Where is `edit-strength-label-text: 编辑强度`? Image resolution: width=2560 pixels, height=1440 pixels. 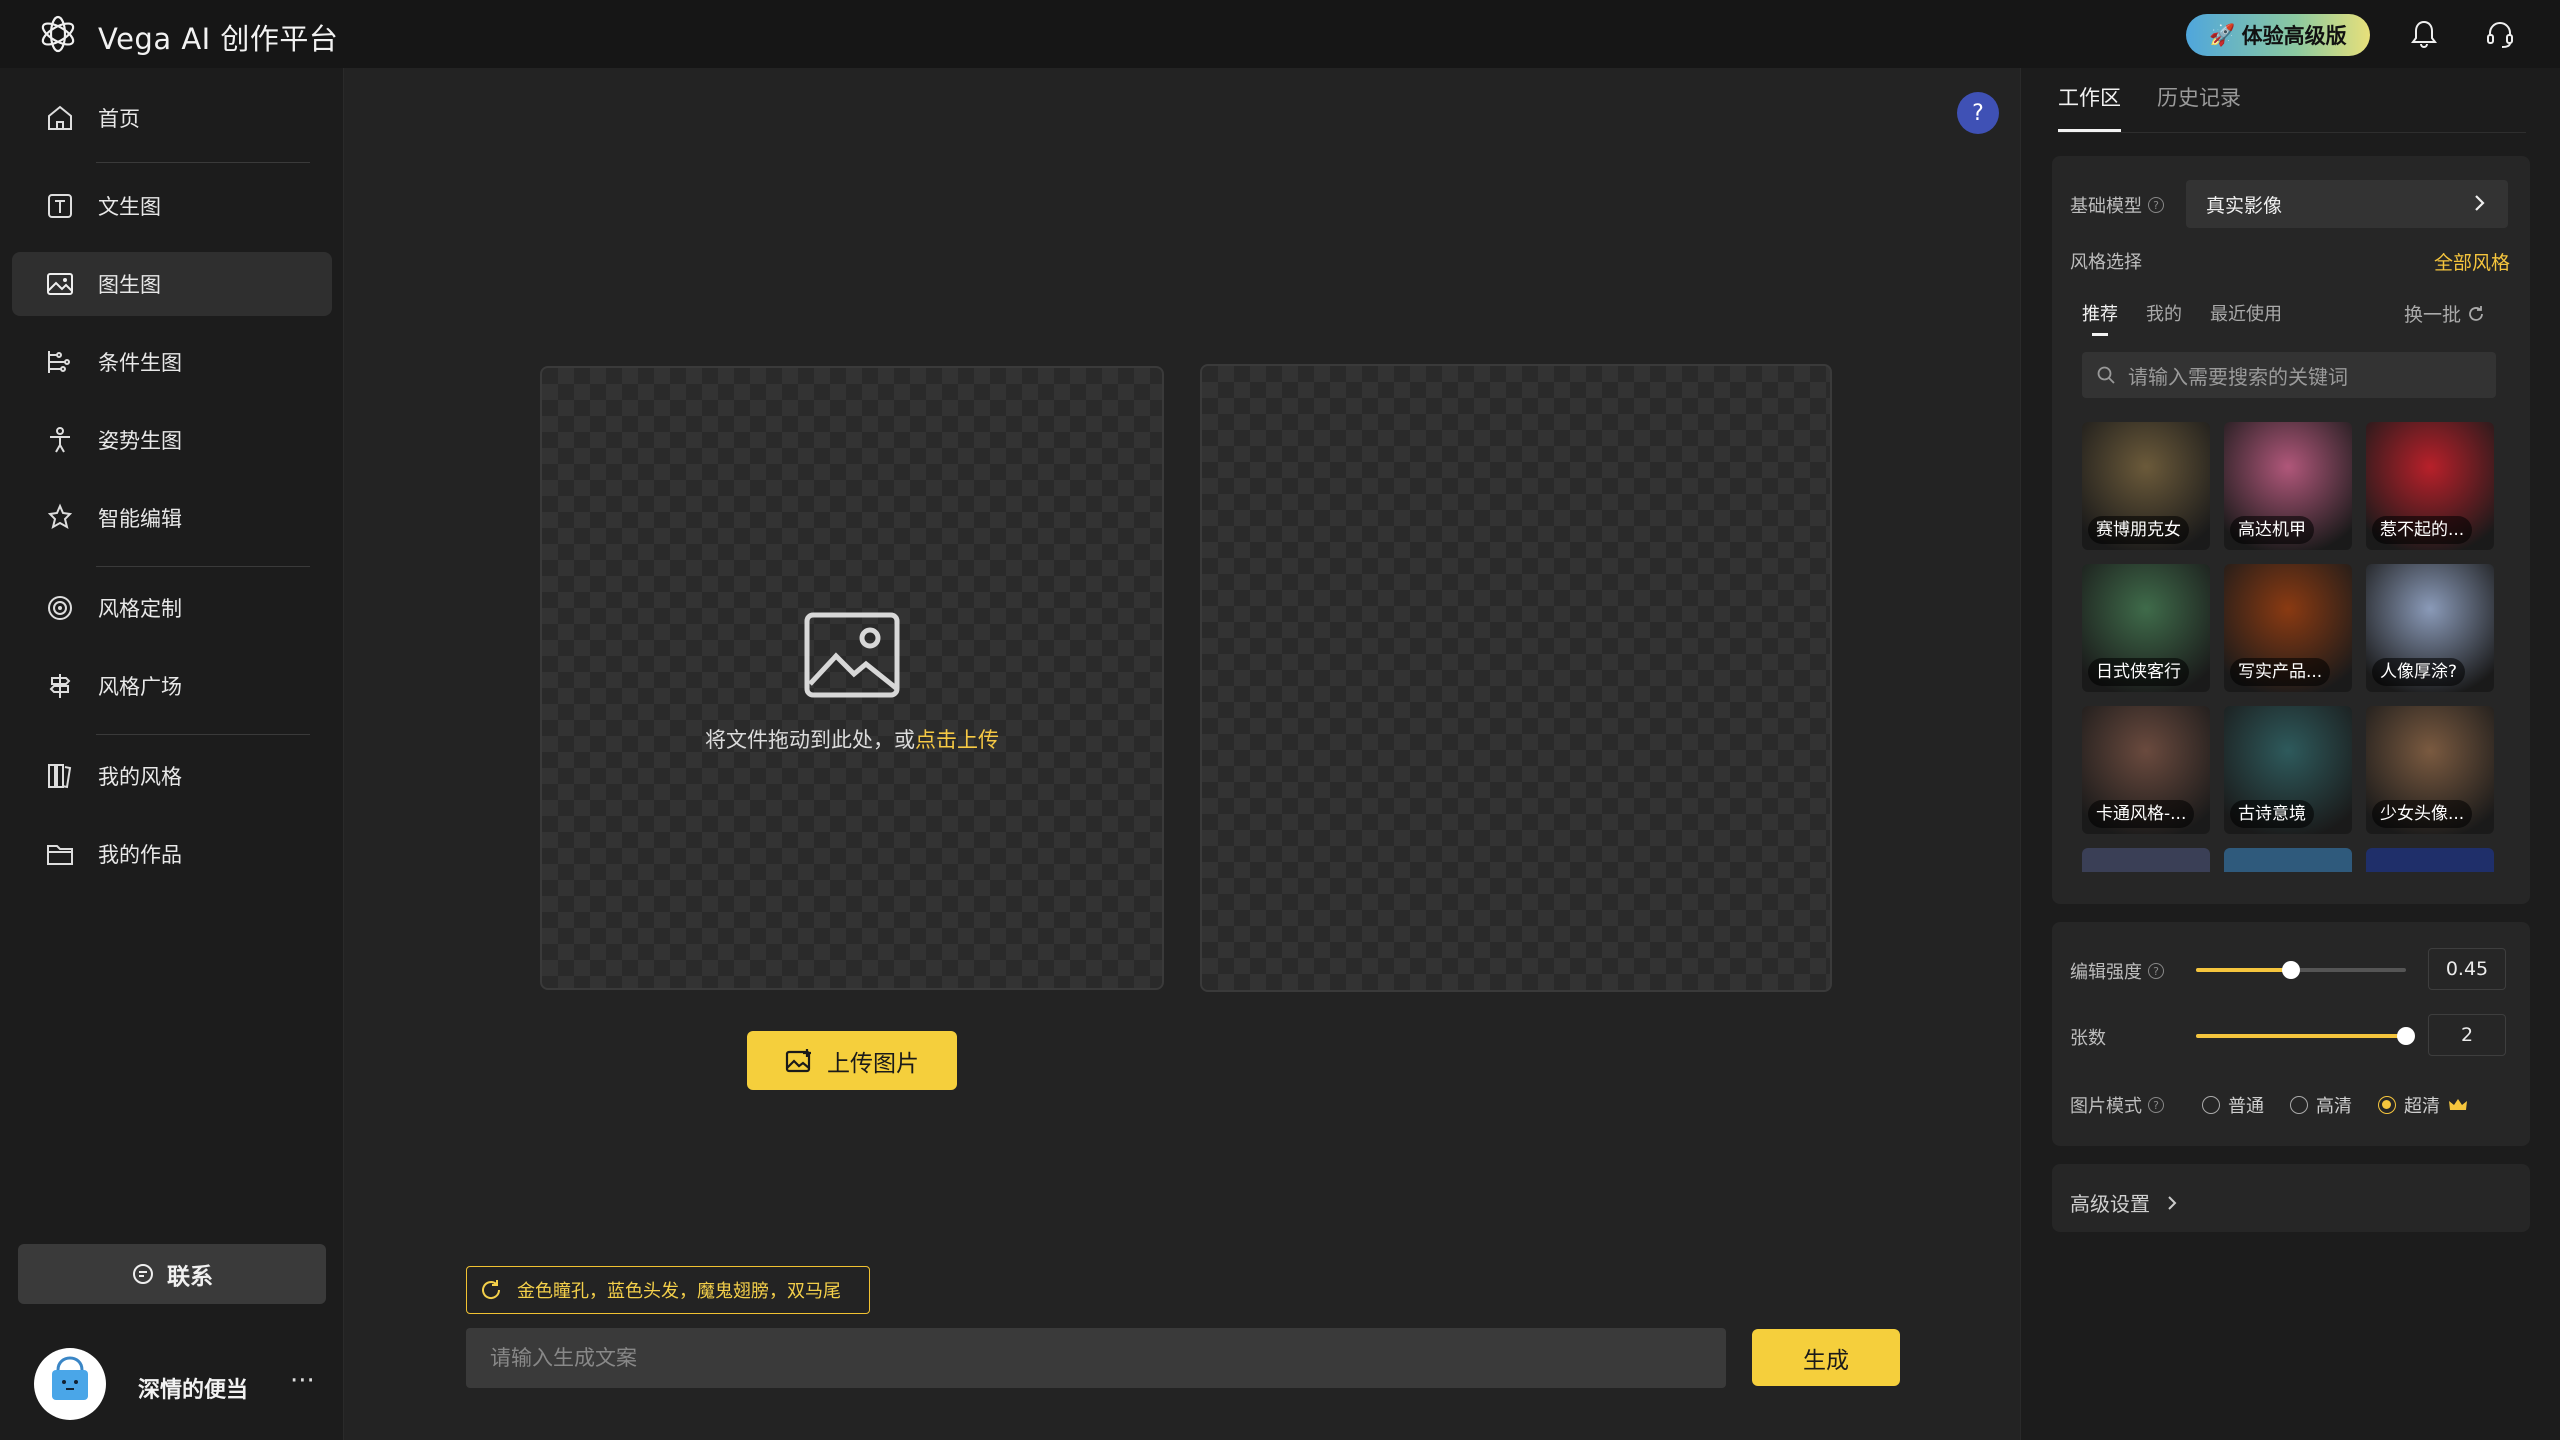
edit-strength-label-text: 编辑强度 is located at coordinates (2106, 972).